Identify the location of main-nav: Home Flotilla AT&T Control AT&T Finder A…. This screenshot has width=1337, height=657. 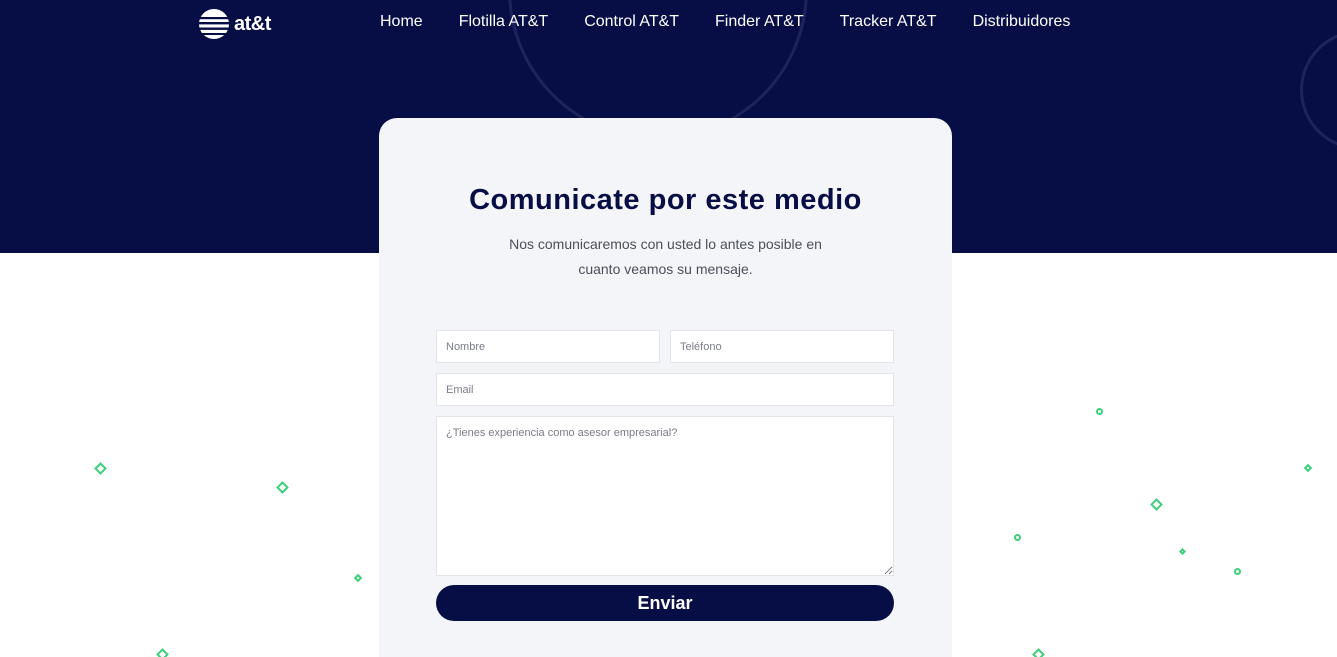
(743, 22).